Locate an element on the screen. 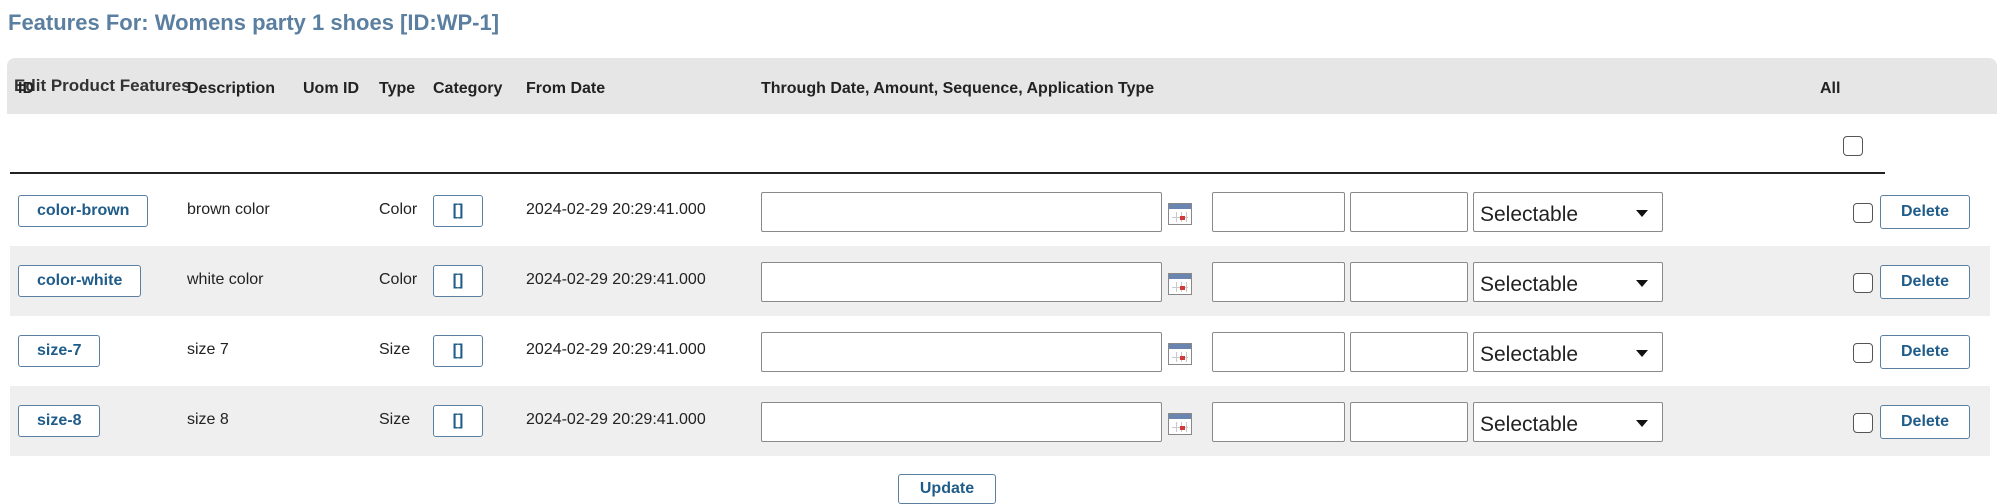 This screenshot has height=504, width=1997. feature-description: size 8 is located at coordinates (208, 419).